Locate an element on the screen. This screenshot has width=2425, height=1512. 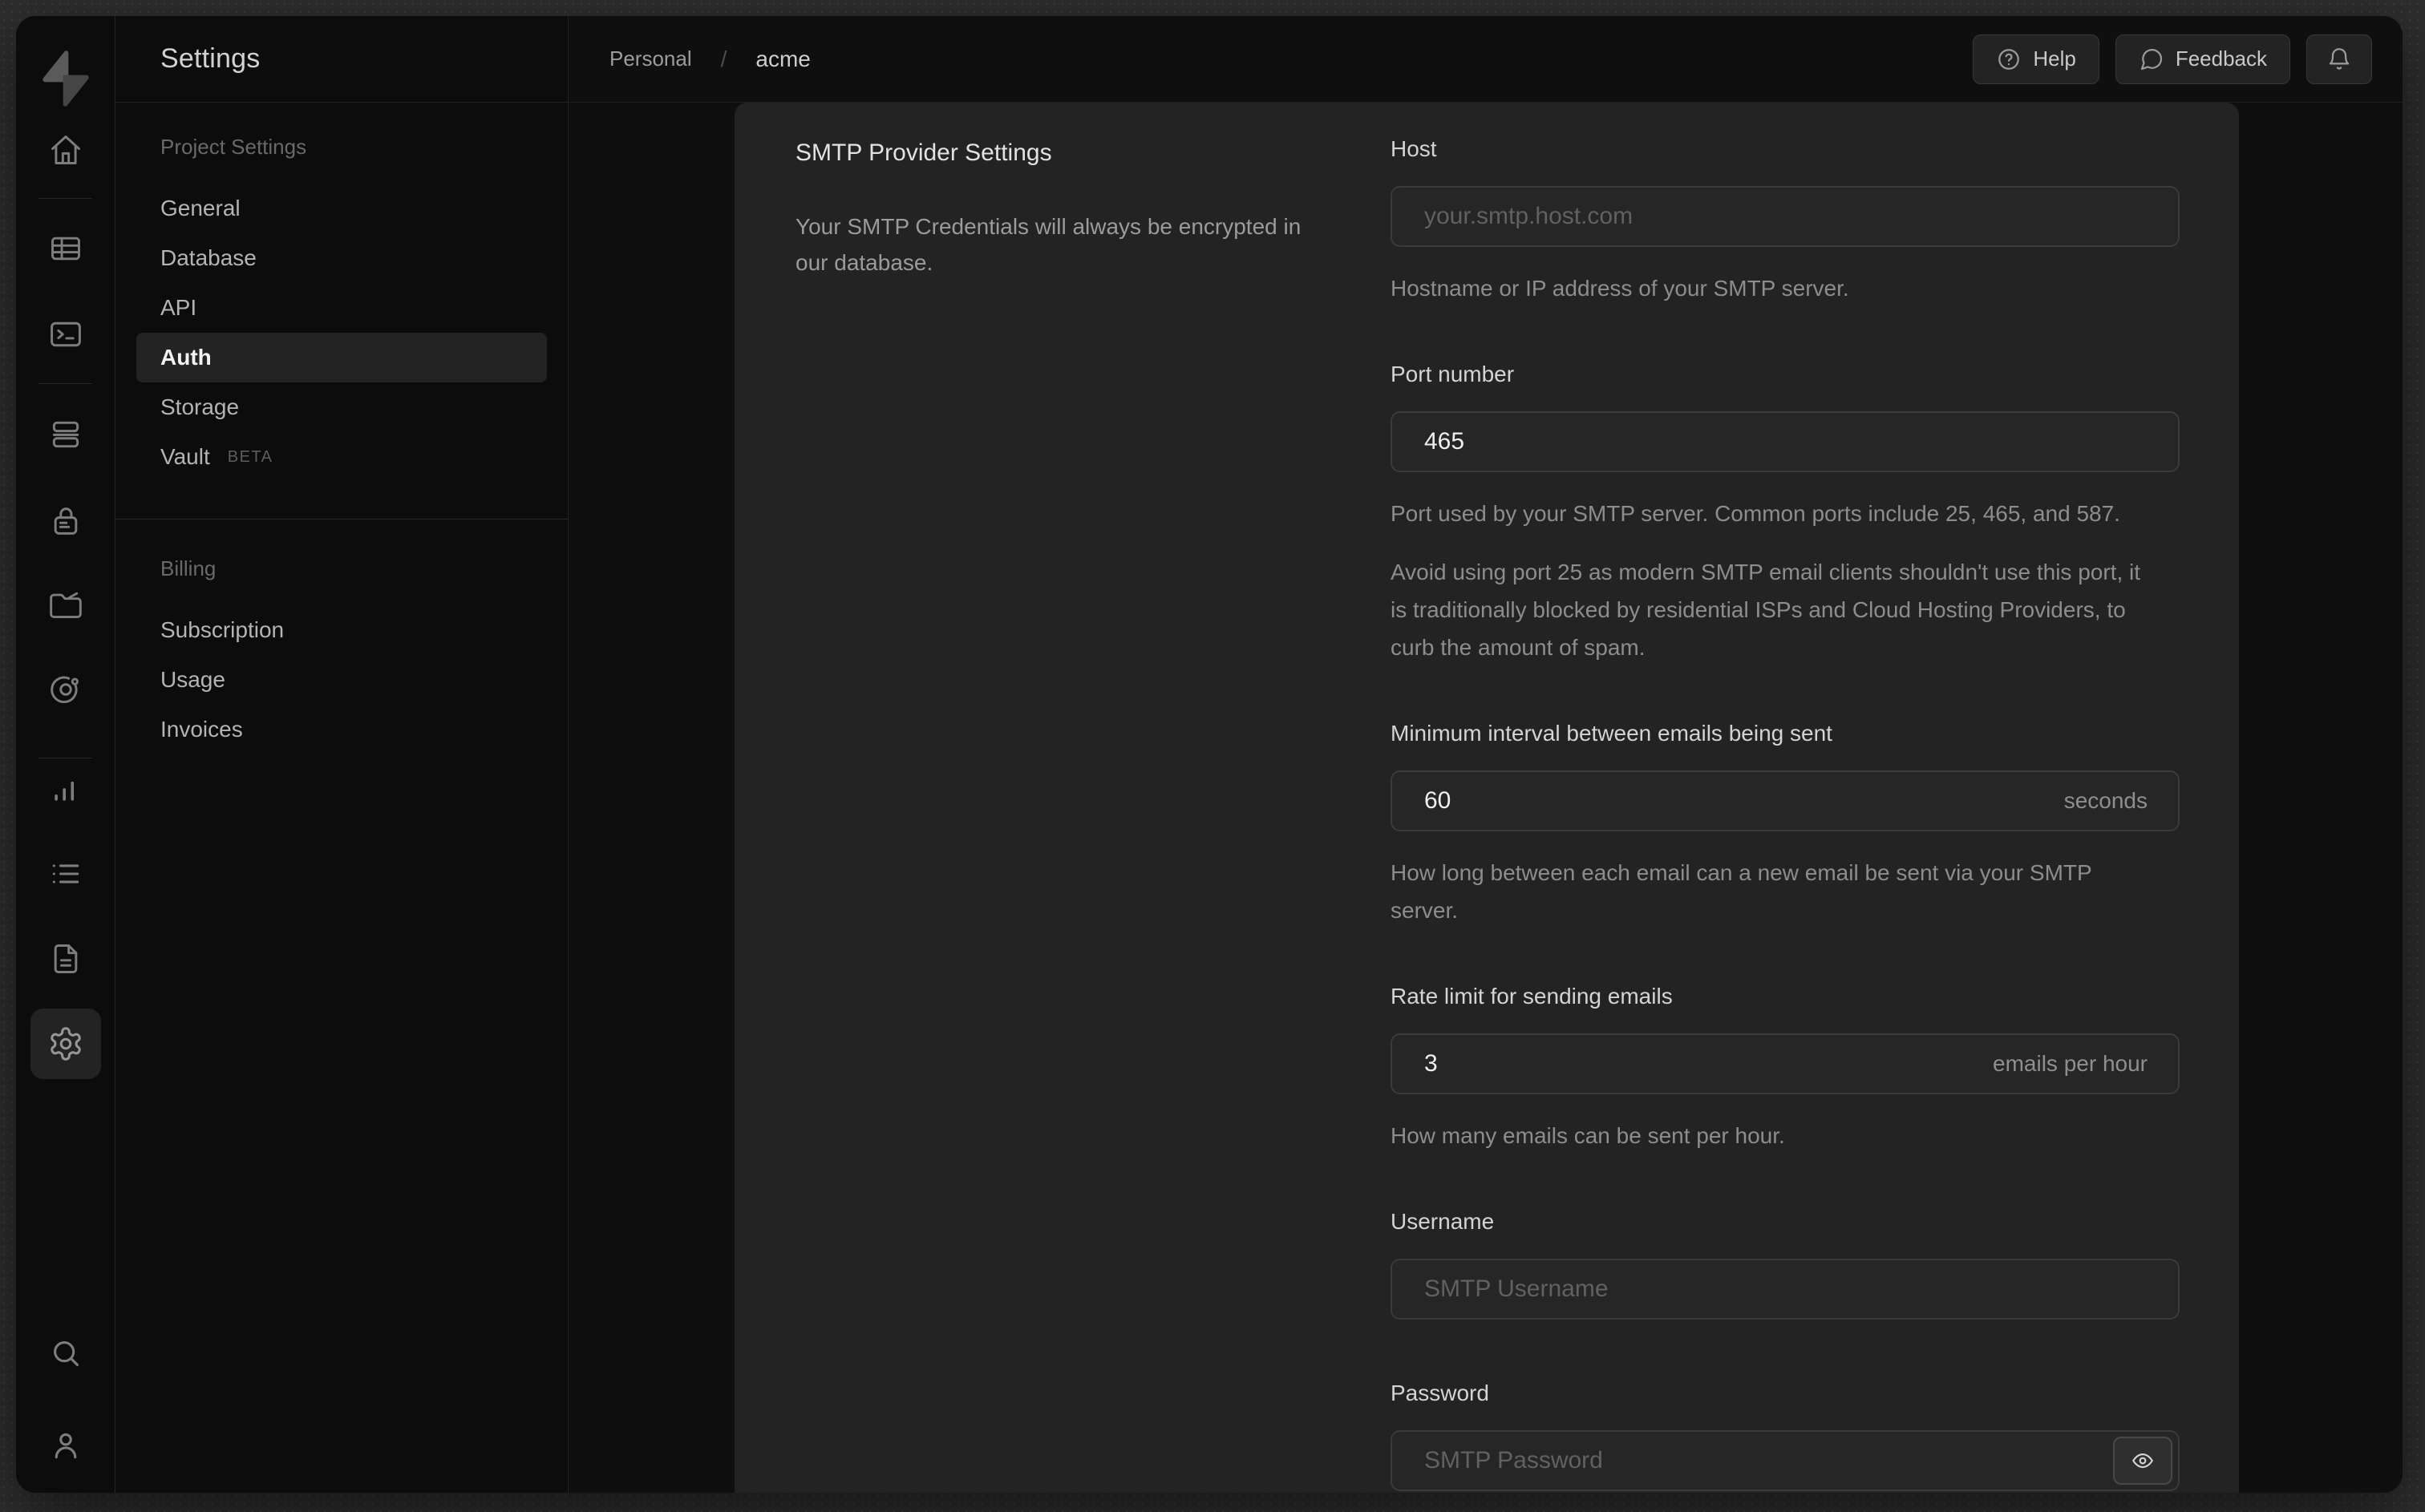
table-editor-icon is located at coordinates (65, 248).